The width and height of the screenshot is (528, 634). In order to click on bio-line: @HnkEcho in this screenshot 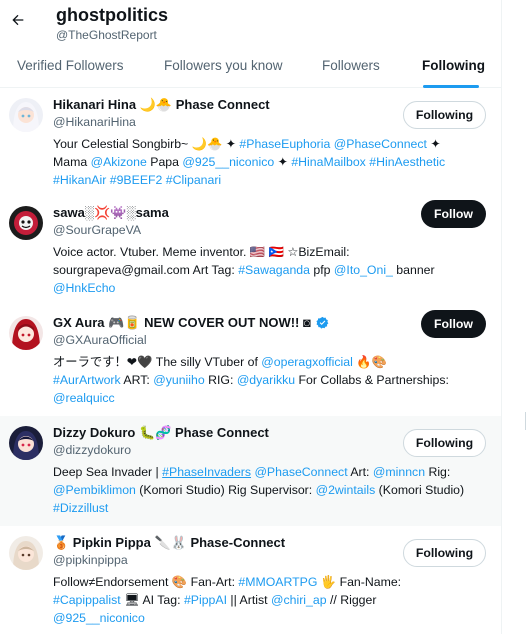, I will do `click(262, 288)`.